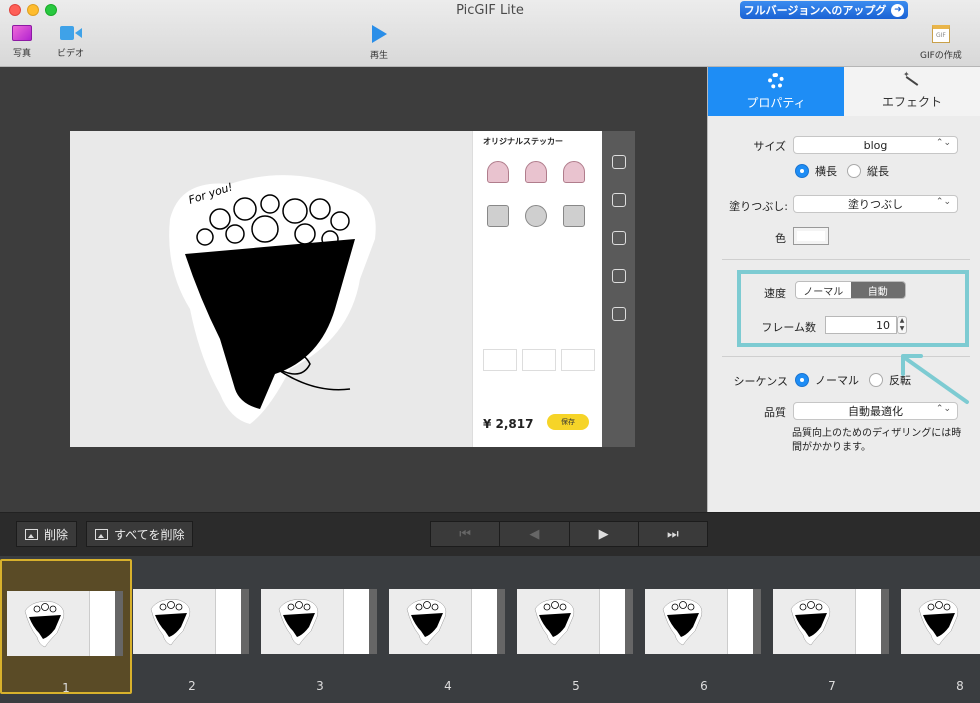 This screenshot has width=980, height=703. I want to click on chevron-updown-icon: ⌃⌄, so click(943, 143).